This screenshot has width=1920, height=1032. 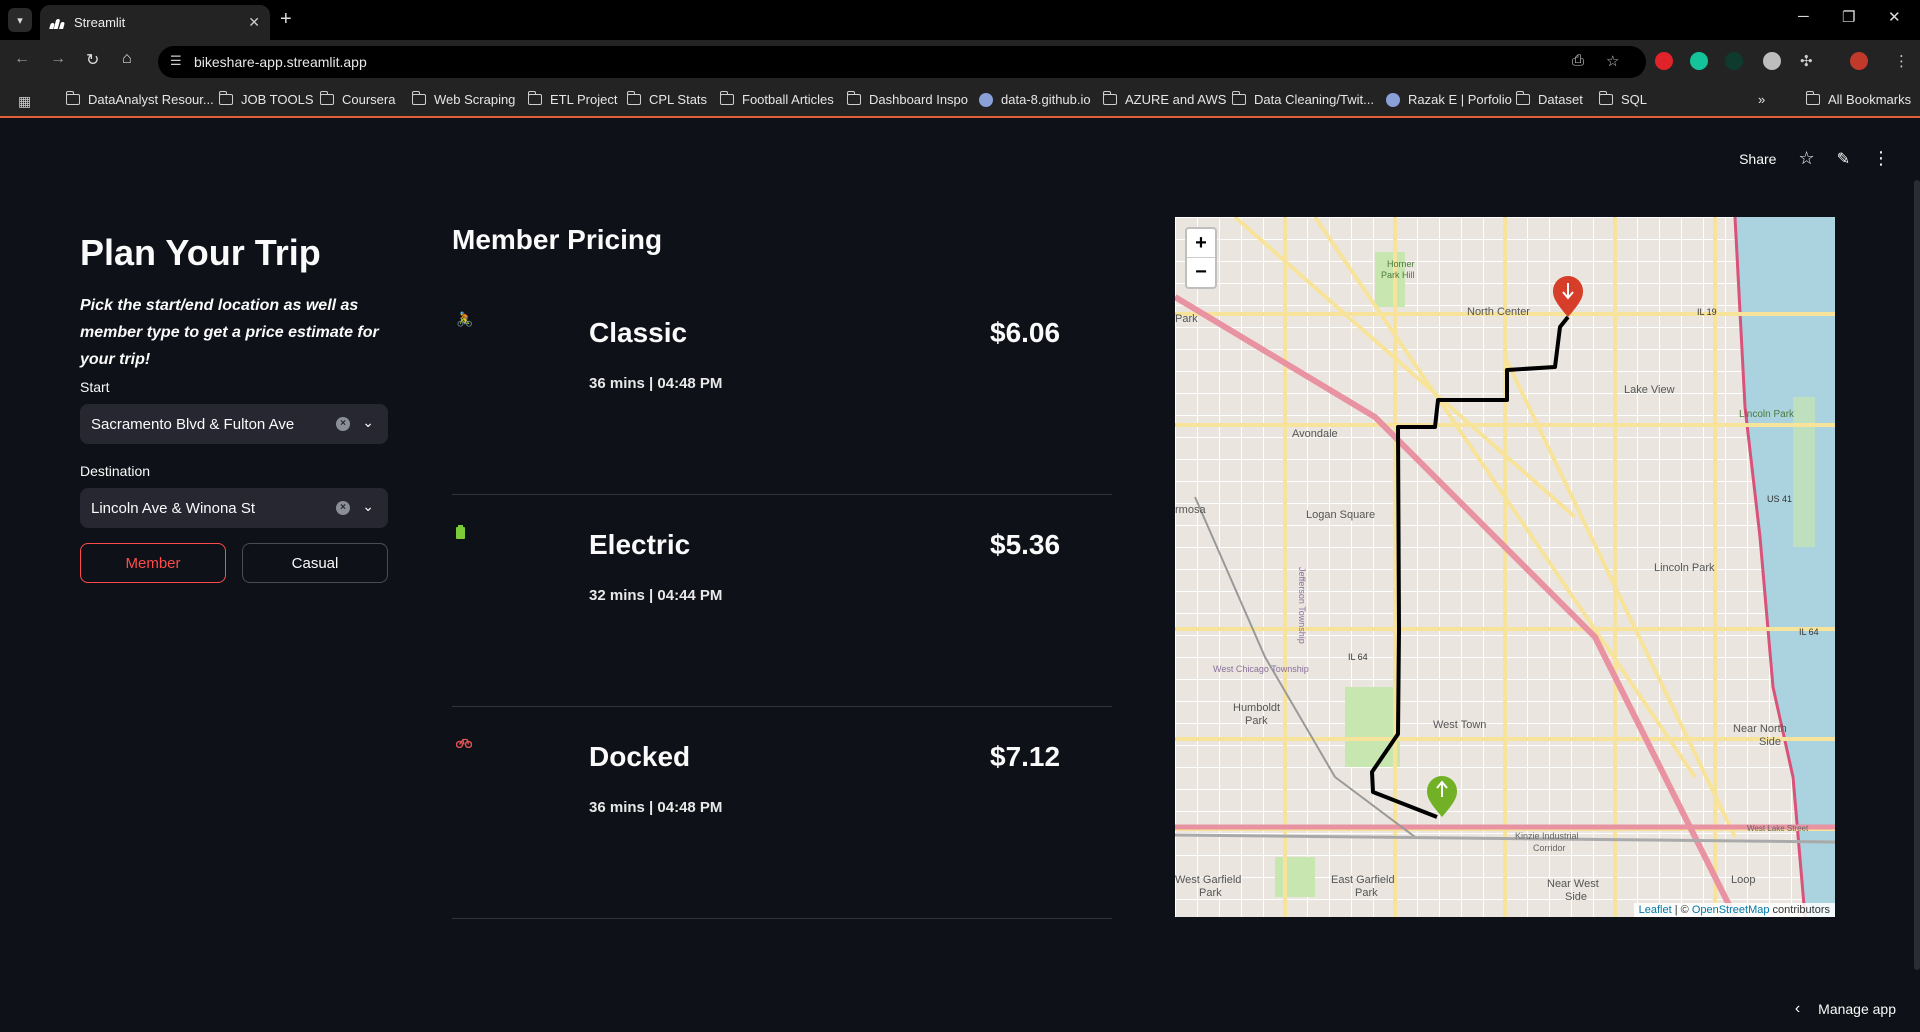 What do you see at coordinates (1917, 575) in the screenshot?
I see `page-scrollbar` at bounding box center [1917, 575].